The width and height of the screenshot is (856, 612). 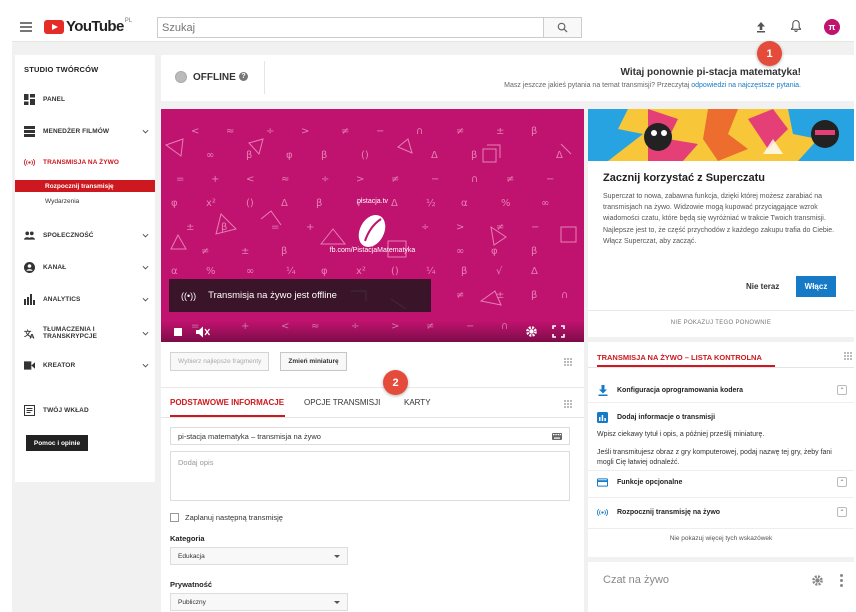 I want to click on superchat-title: Zacznij korzystać z Superczatu, so click(x=684, y=178).